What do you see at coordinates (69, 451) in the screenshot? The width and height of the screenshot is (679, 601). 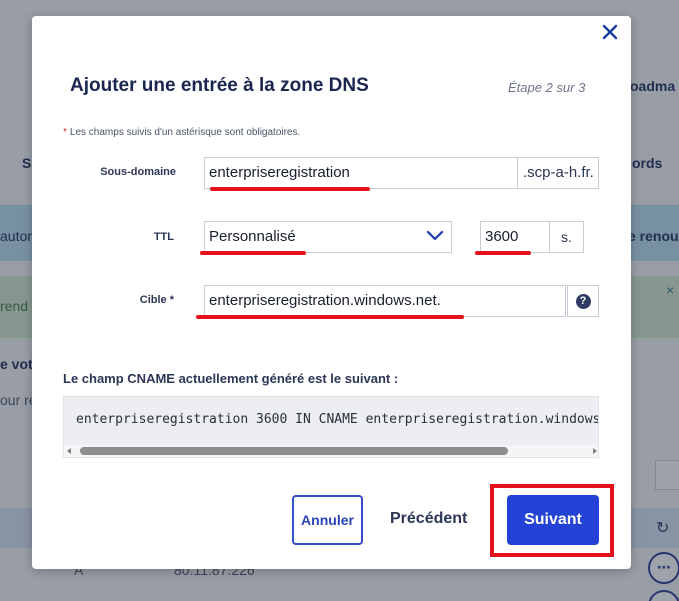 I see `scroll-left-icon` at bounding box center [69, 451].